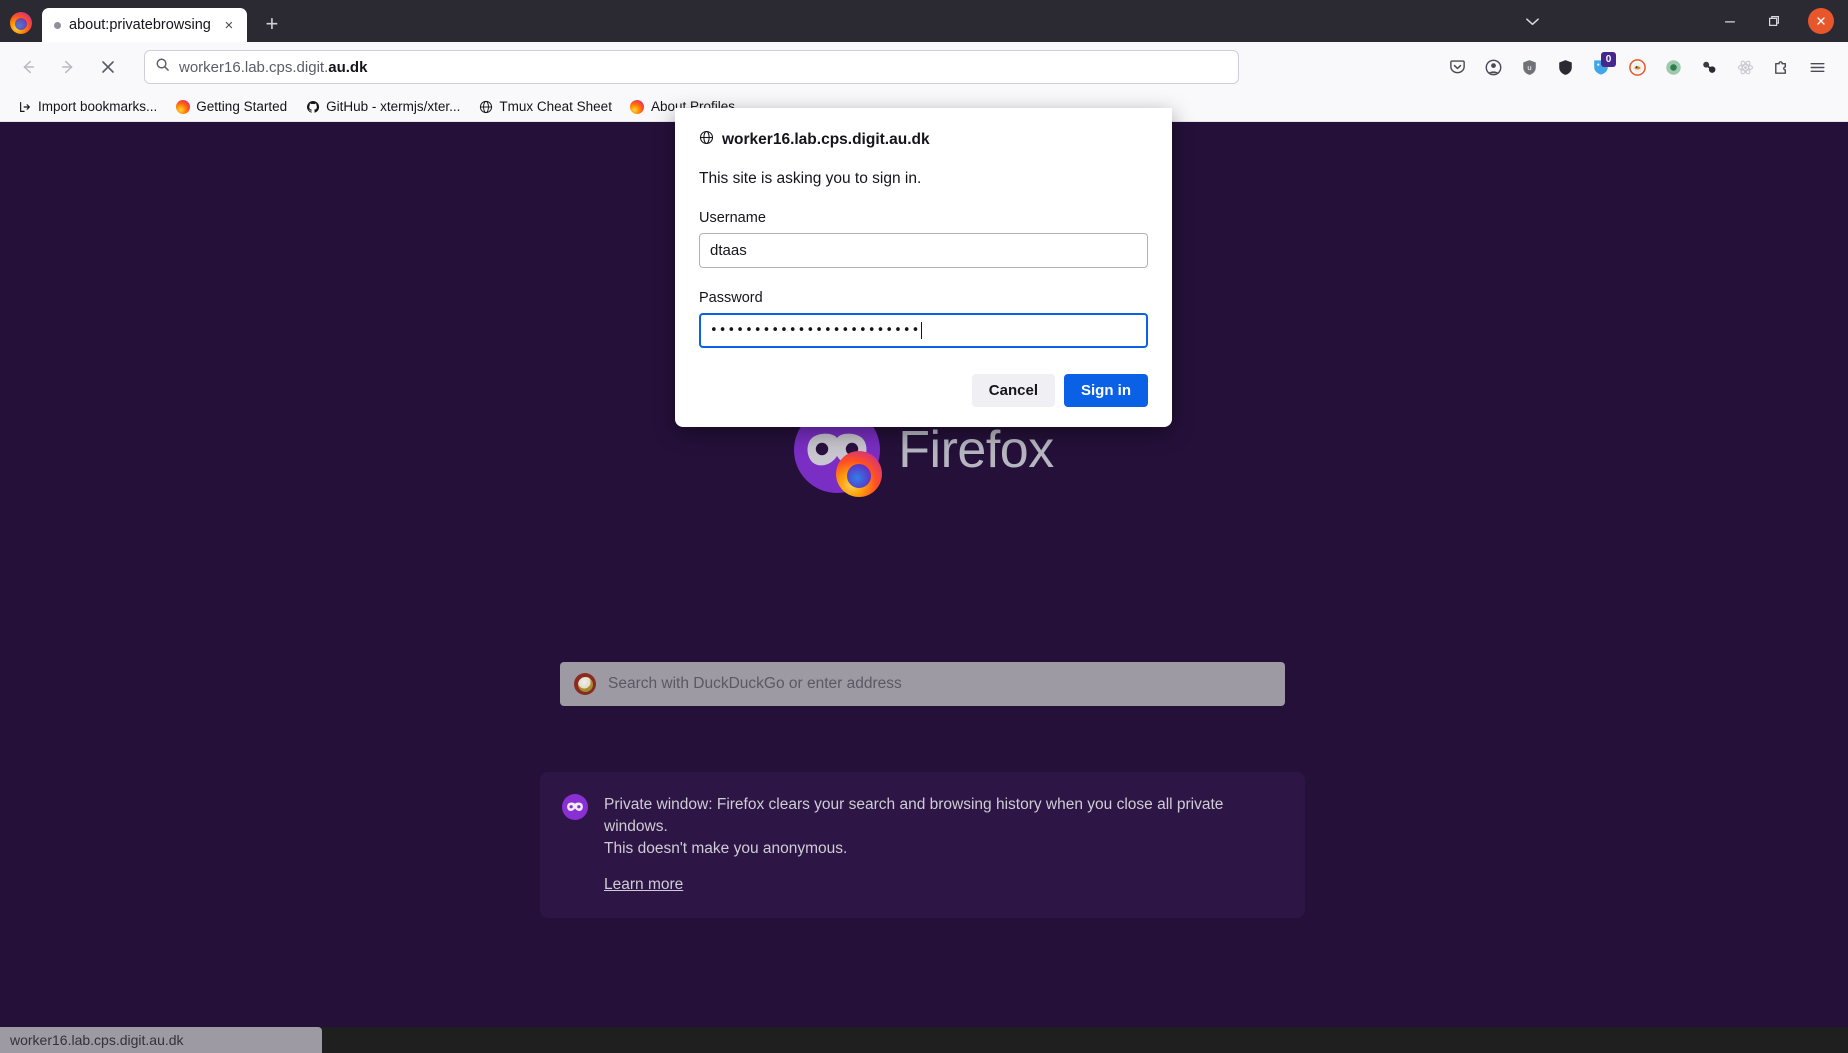 This screenshot has height=1053, width=1848. I want to click on firefox-logo-icon, so click(21, 23).